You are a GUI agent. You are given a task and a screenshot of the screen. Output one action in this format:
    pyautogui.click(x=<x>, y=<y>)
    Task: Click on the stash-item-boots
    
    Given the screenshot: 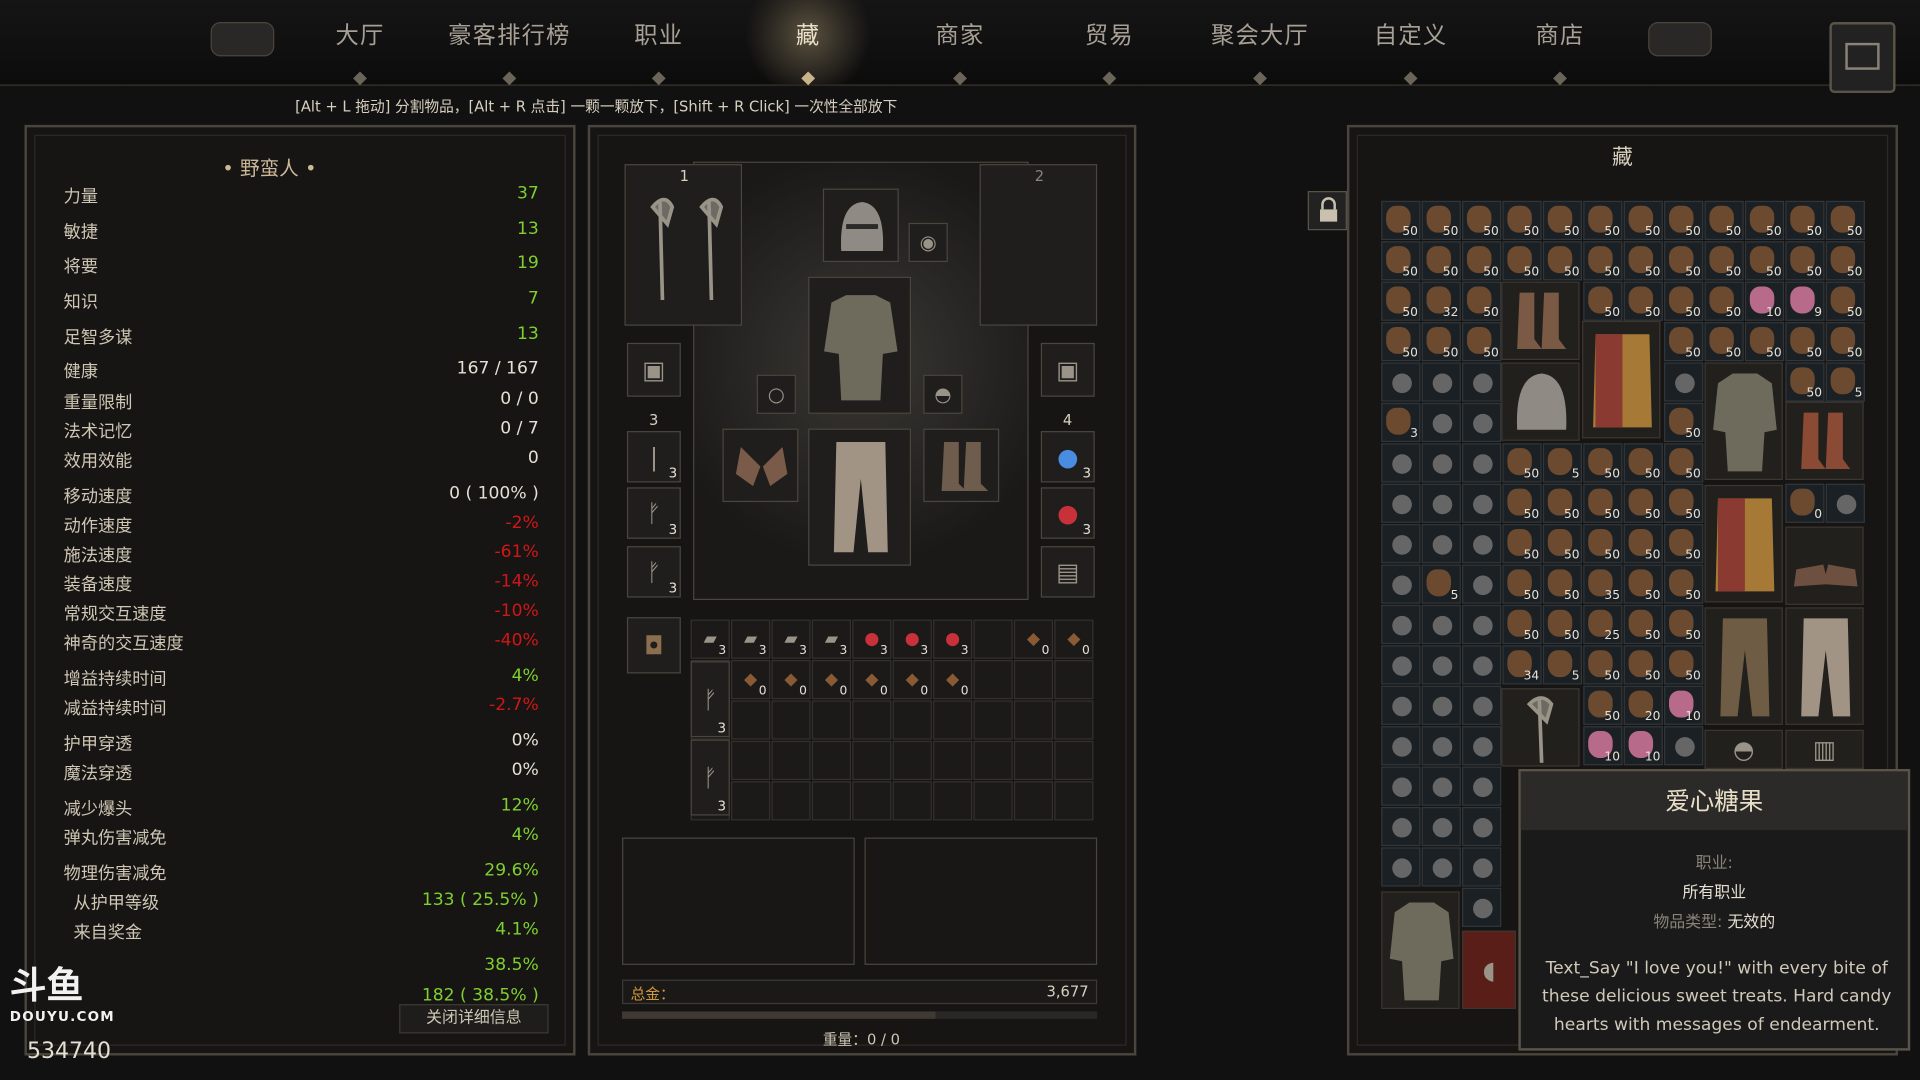 What is the action you would take?
    pyautogui.click(x=1824, y=441)
    